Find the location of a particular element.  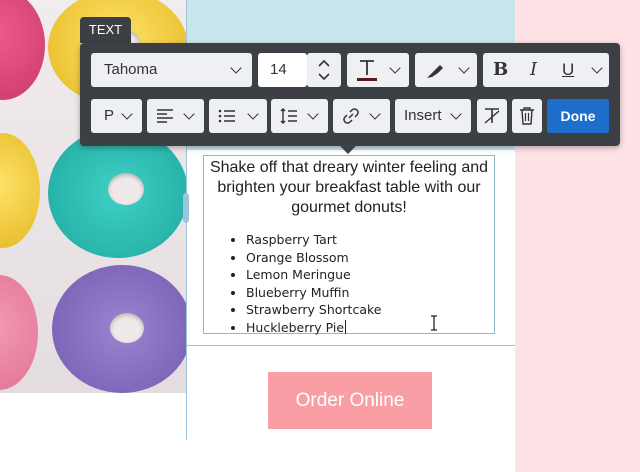

list-item: Lemon Meringue is located at coordinates (313, 275).